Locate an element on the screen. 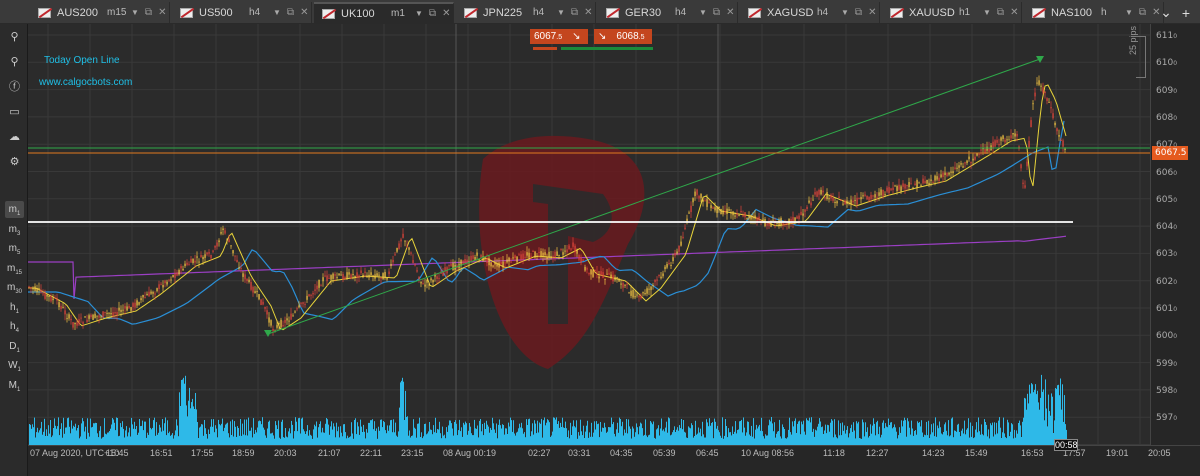  tab-us500: US500 h4 ▼ ⧉ ✕ is located at coordinates (242, 12).